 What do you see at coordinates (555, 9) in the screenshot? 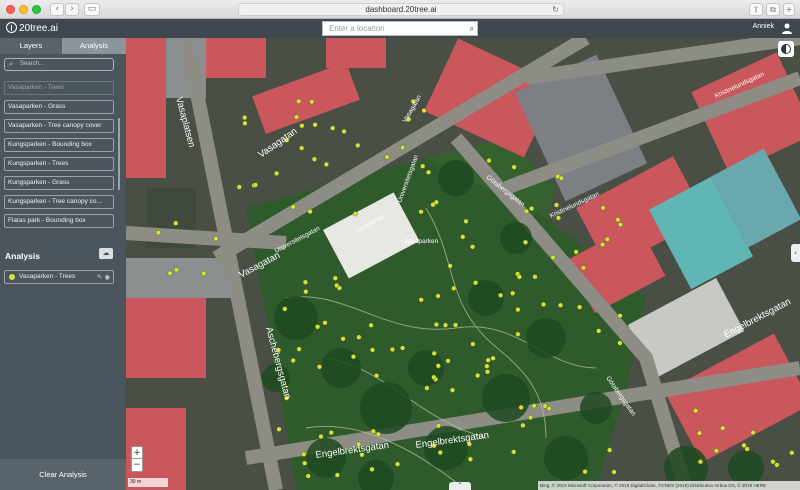
I see `reload-icon: ↻` at bounding box center [555, 9].